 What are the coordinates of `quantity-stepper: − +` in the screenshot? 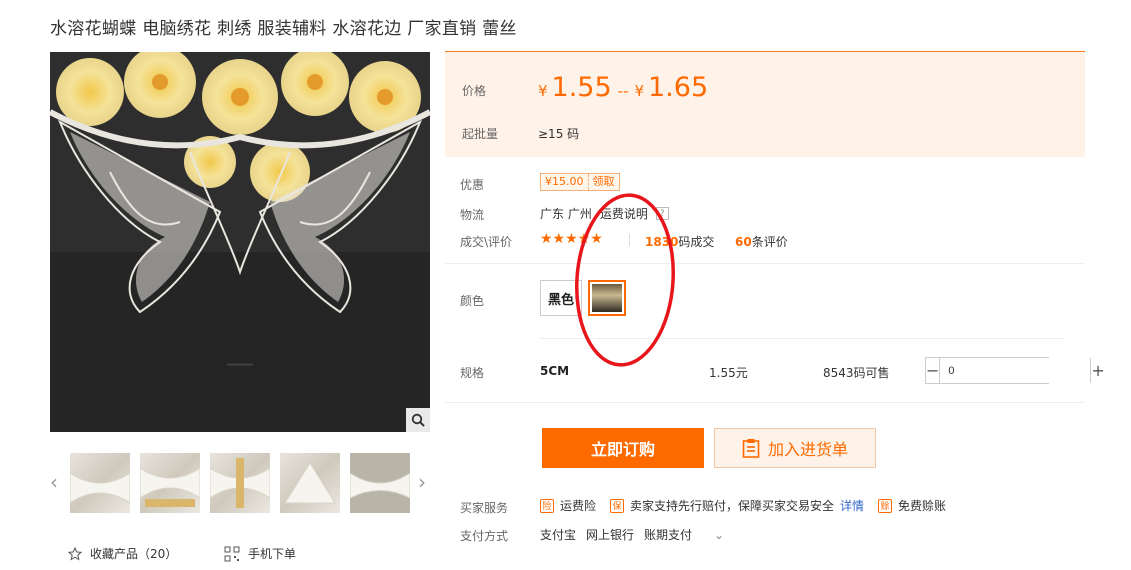 It's located at (1015, 370).